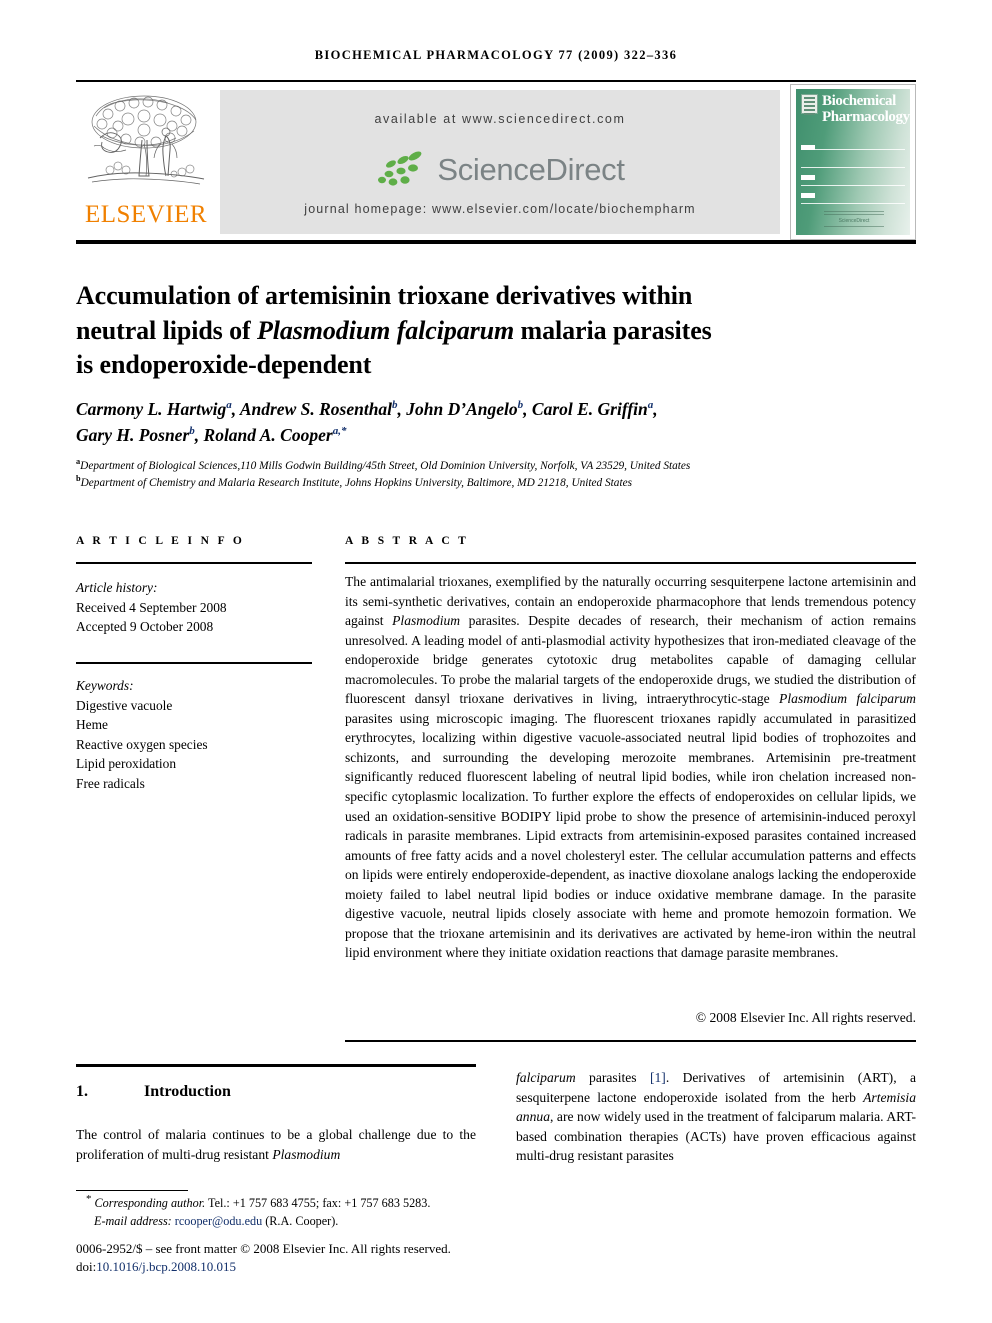 This screenshot has width=992, height=1323. What do you see at coordinates (89, 1198) in the screenshot?
I see `footnote-star: *` at bounding box center [89, 1198].